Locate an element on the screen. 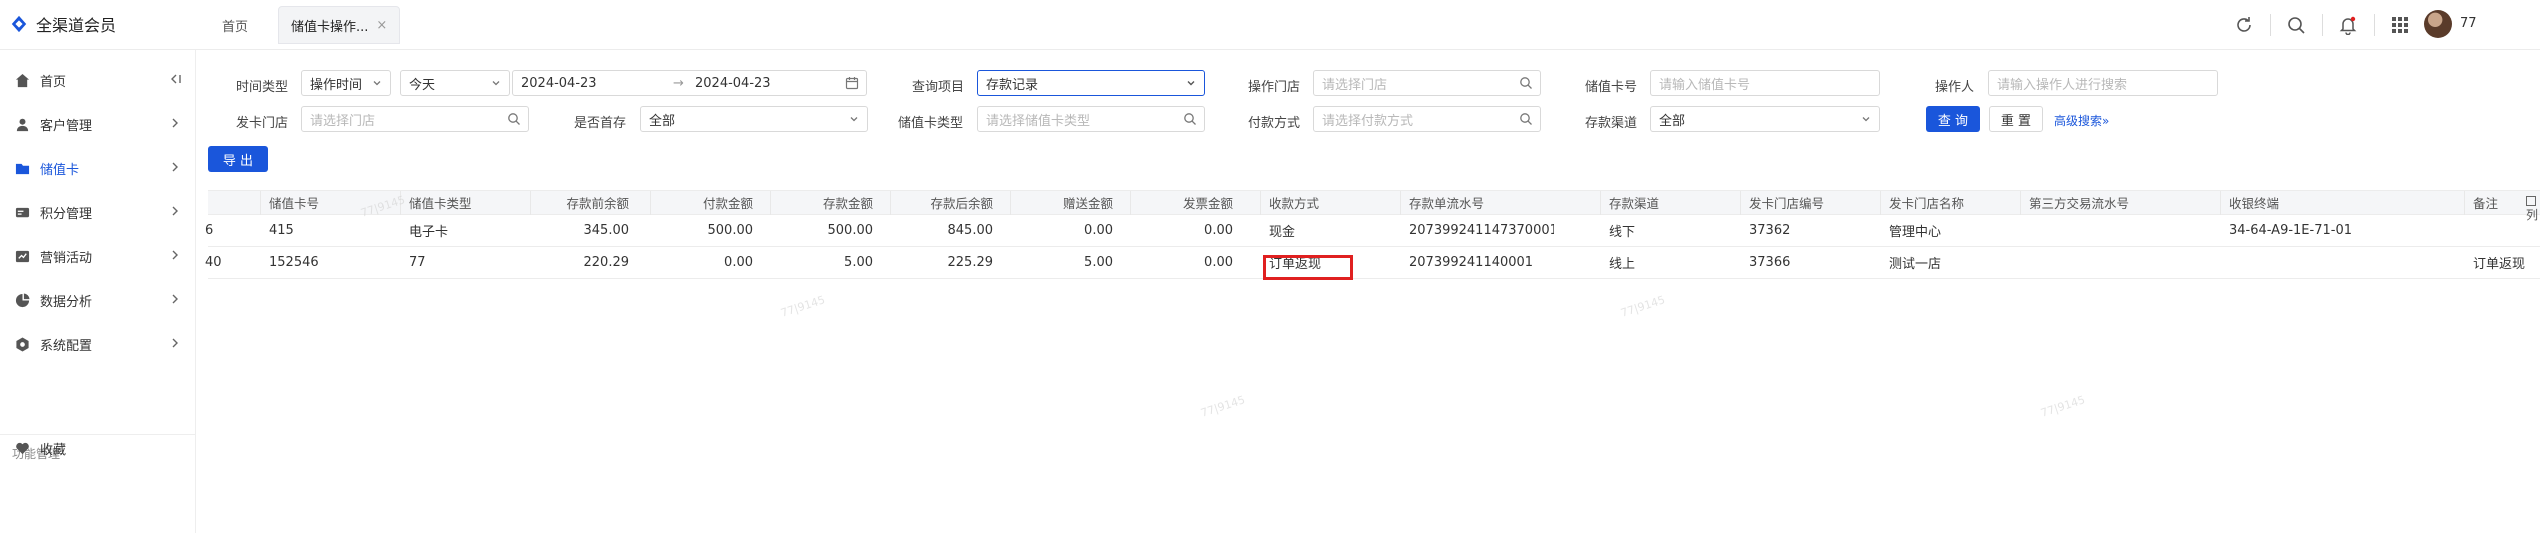 Image resolution: width=2540 pixels, height=533 pixels. table-cell: 37366 is located at coordinates (1770, 262).